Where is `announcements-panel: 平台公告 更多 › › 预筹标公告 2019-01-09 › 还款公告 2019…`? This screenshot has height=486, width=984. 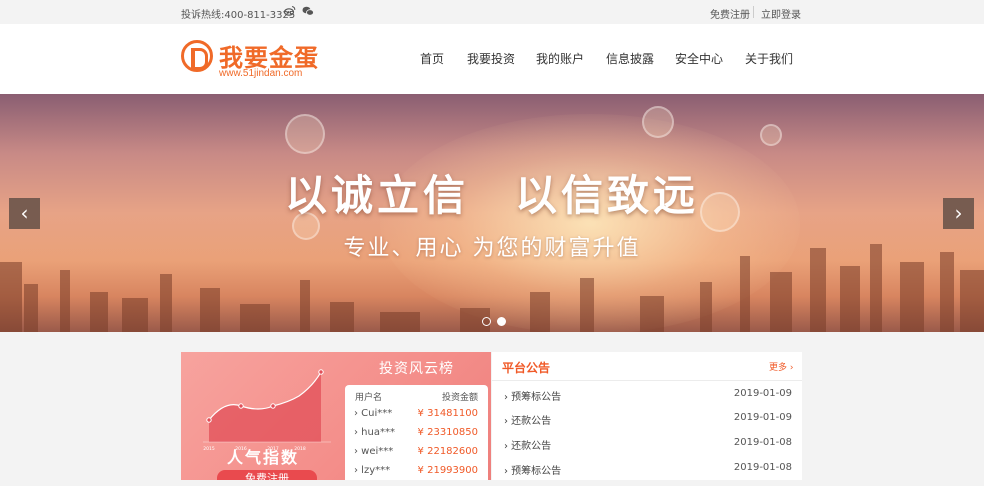
announcements-panel: 平台公告 更多 › › 预筹标公告 2019-01-09 › 还款公告 2019… is located at coordinates (647, 416).